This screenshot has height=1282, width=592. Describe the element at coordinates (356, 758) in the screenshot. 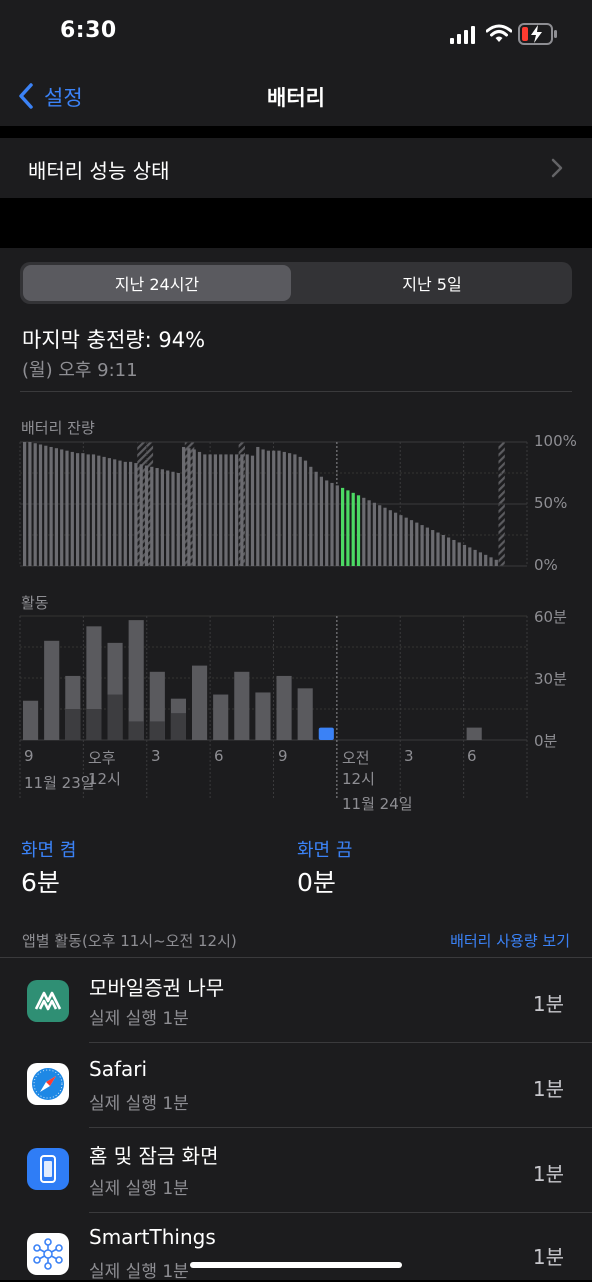

I see `x-axis-label: 오전` at that location.